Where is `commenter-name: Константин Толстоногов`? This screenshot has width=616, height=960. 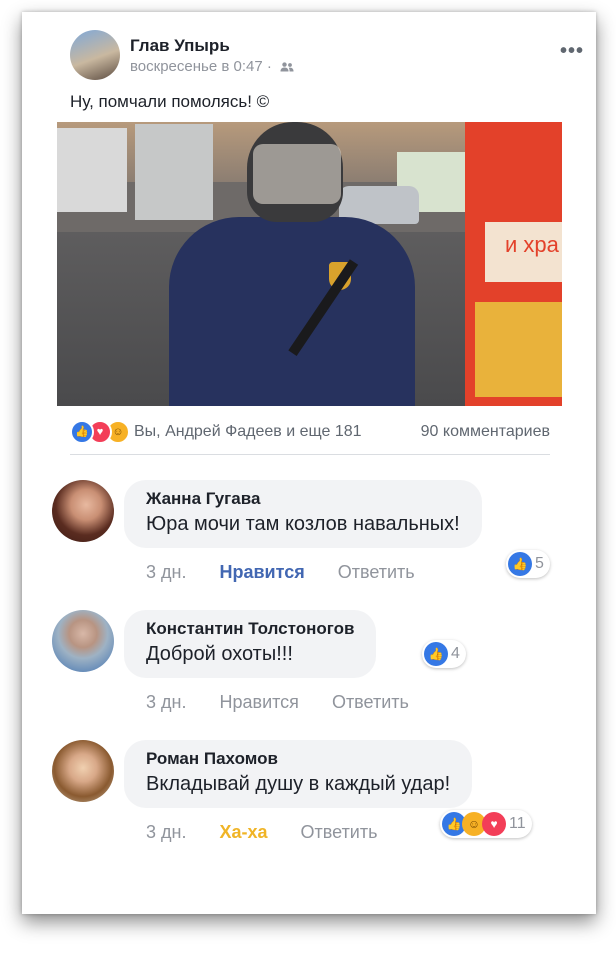 commenter-name: Константин Толстоногов is located at coordinates (250, 629).